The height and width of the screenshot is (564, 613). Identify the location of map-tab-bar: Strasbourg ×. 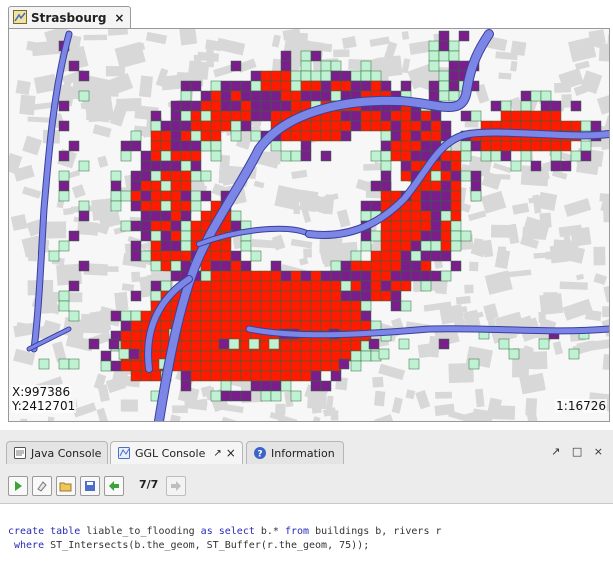
(306, 14).